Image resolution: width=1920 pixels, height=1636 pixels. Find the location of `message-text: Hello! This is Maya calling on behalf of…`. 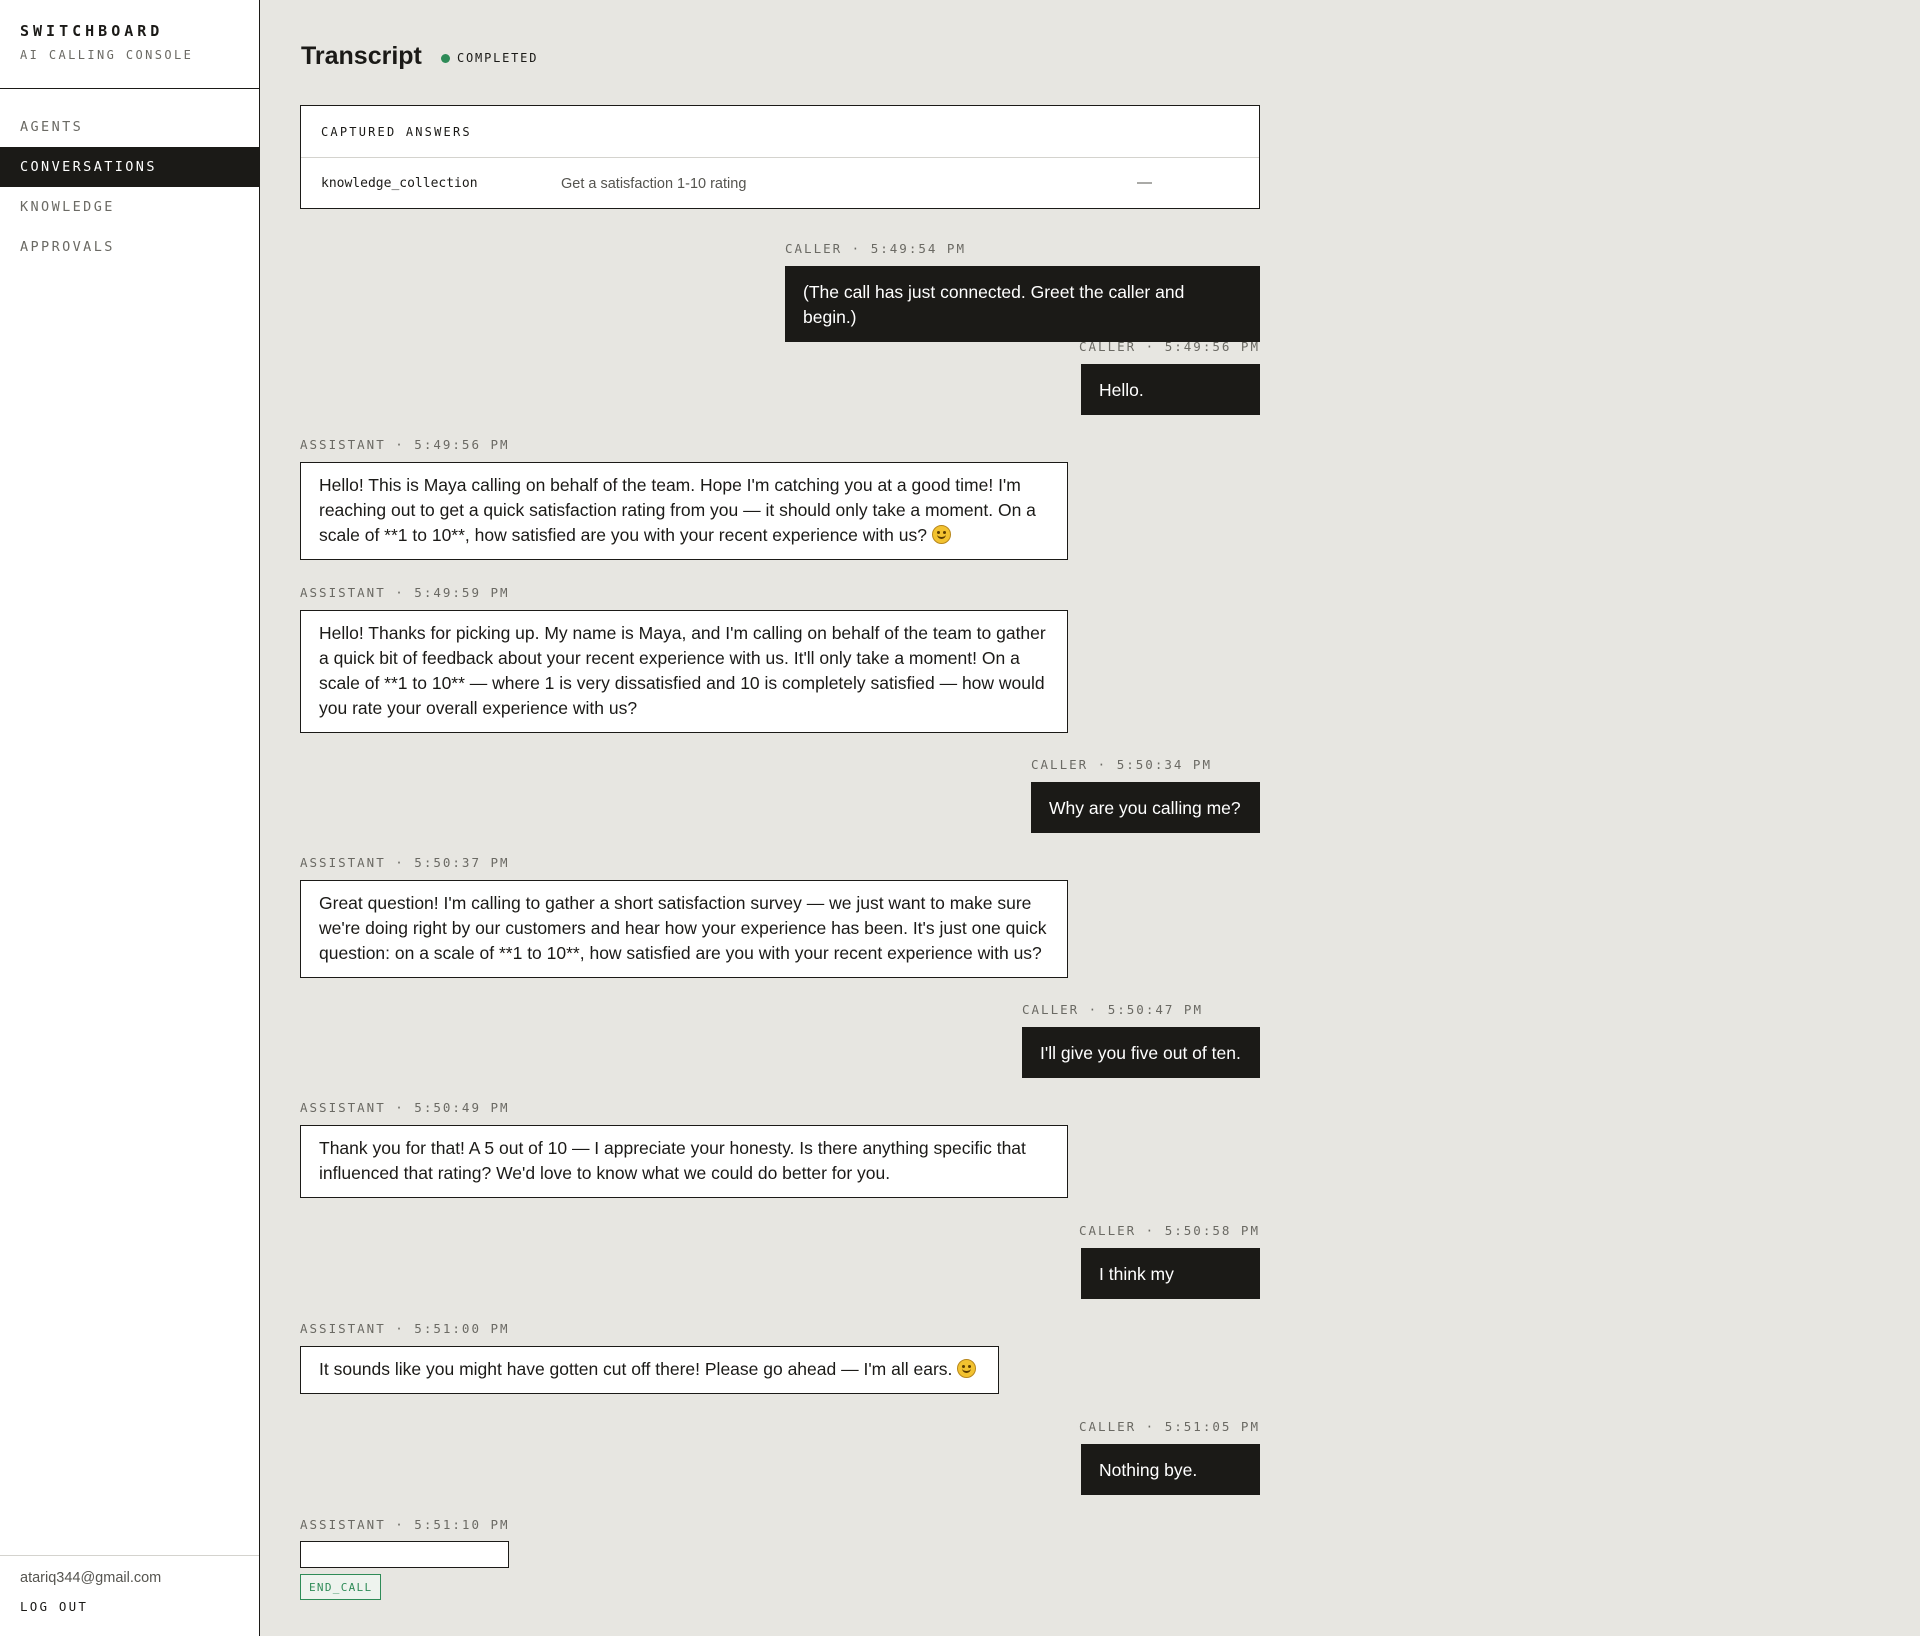

message-text: Hello! This is Maya calling on behalf of… is located at coordinates (677, 510).